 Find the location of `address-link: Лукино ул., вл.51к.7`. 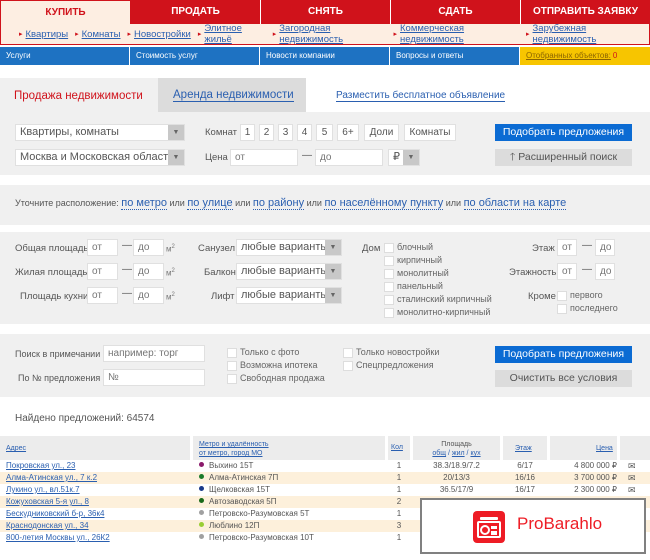

address-link: Лукино ул., вл.51к.7 is located at coordinates (43, 489).